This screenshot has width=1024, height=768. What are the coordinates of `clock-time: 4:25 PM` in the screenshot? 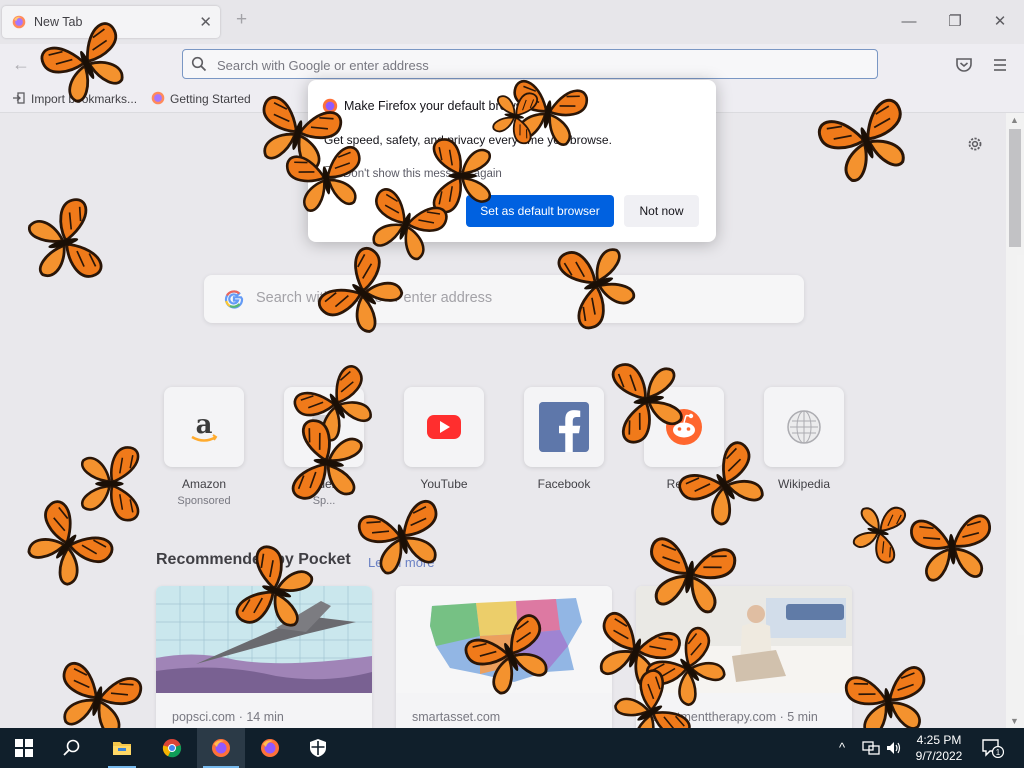 It's located at (939, 740).